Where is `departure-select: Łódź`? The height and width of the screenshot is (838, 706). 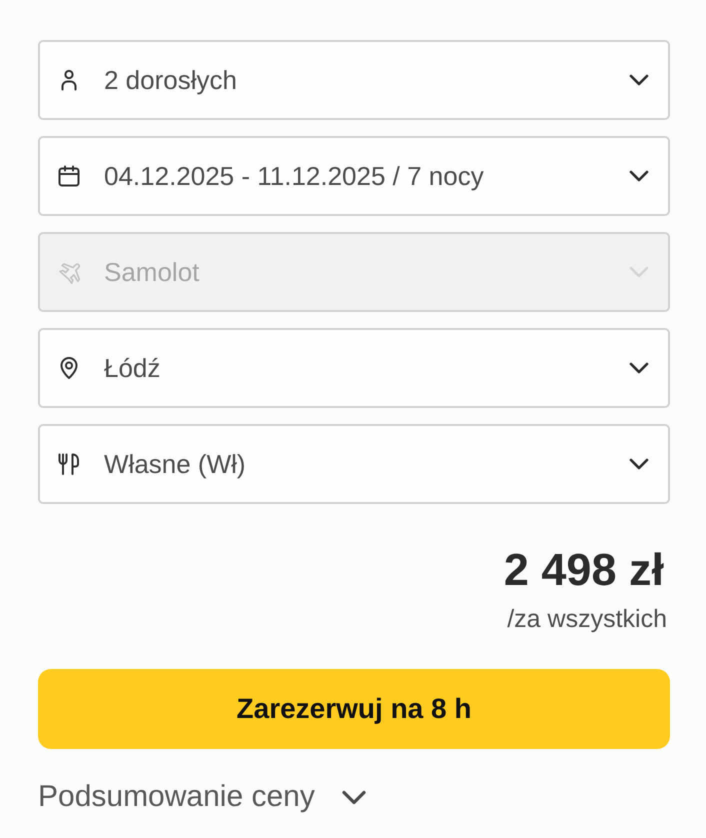 departure-select: Łódź is located at coordinates (354, 368).